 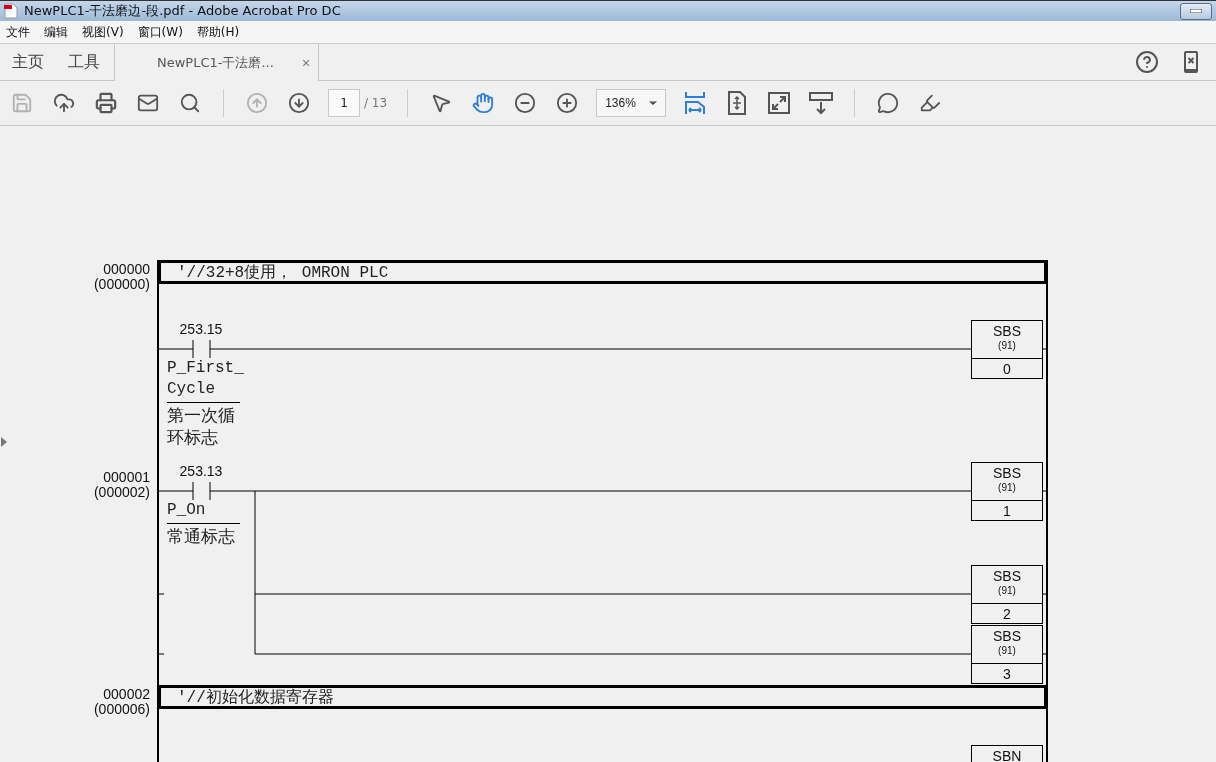 What do you see at coordinates (126, 269) in the screenshot?
I see `rung-number: 000000` at bounding box center [126, 269].